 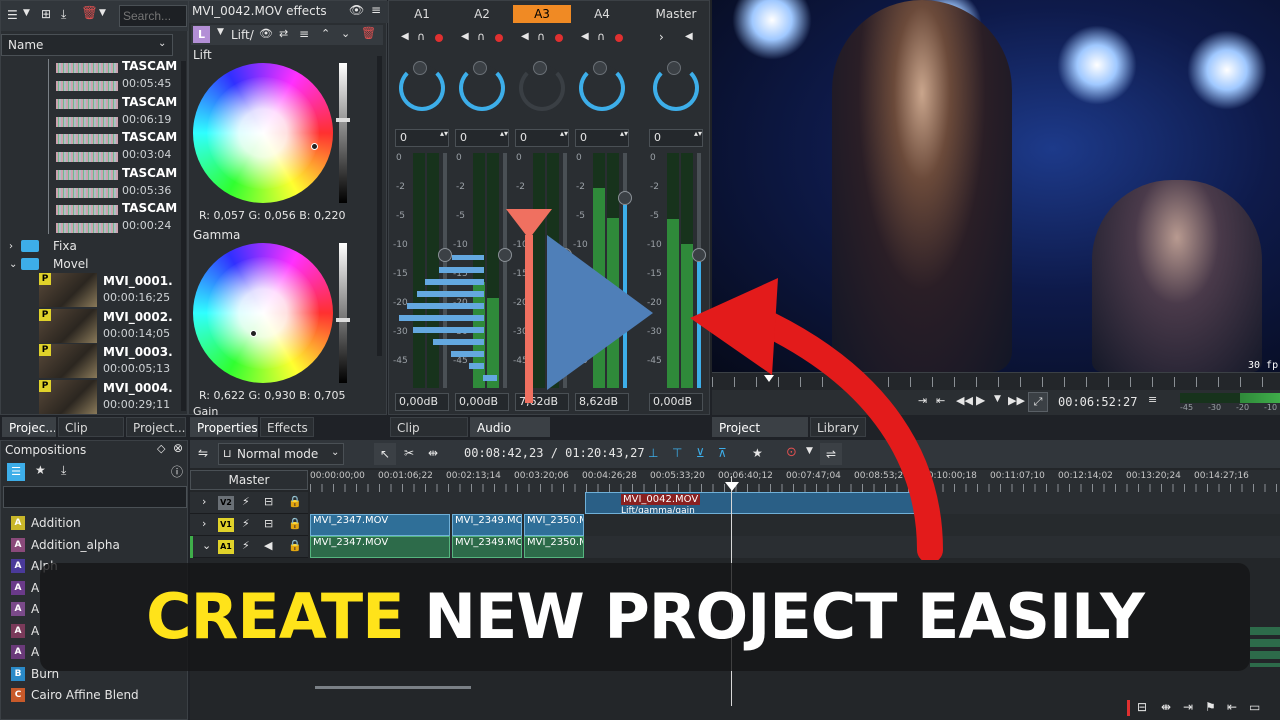 What do you see at coordinates (1038, 402) in the screenshot?
I see `fullscreen-icon: ⤢` at bounding box center [1038, 402].